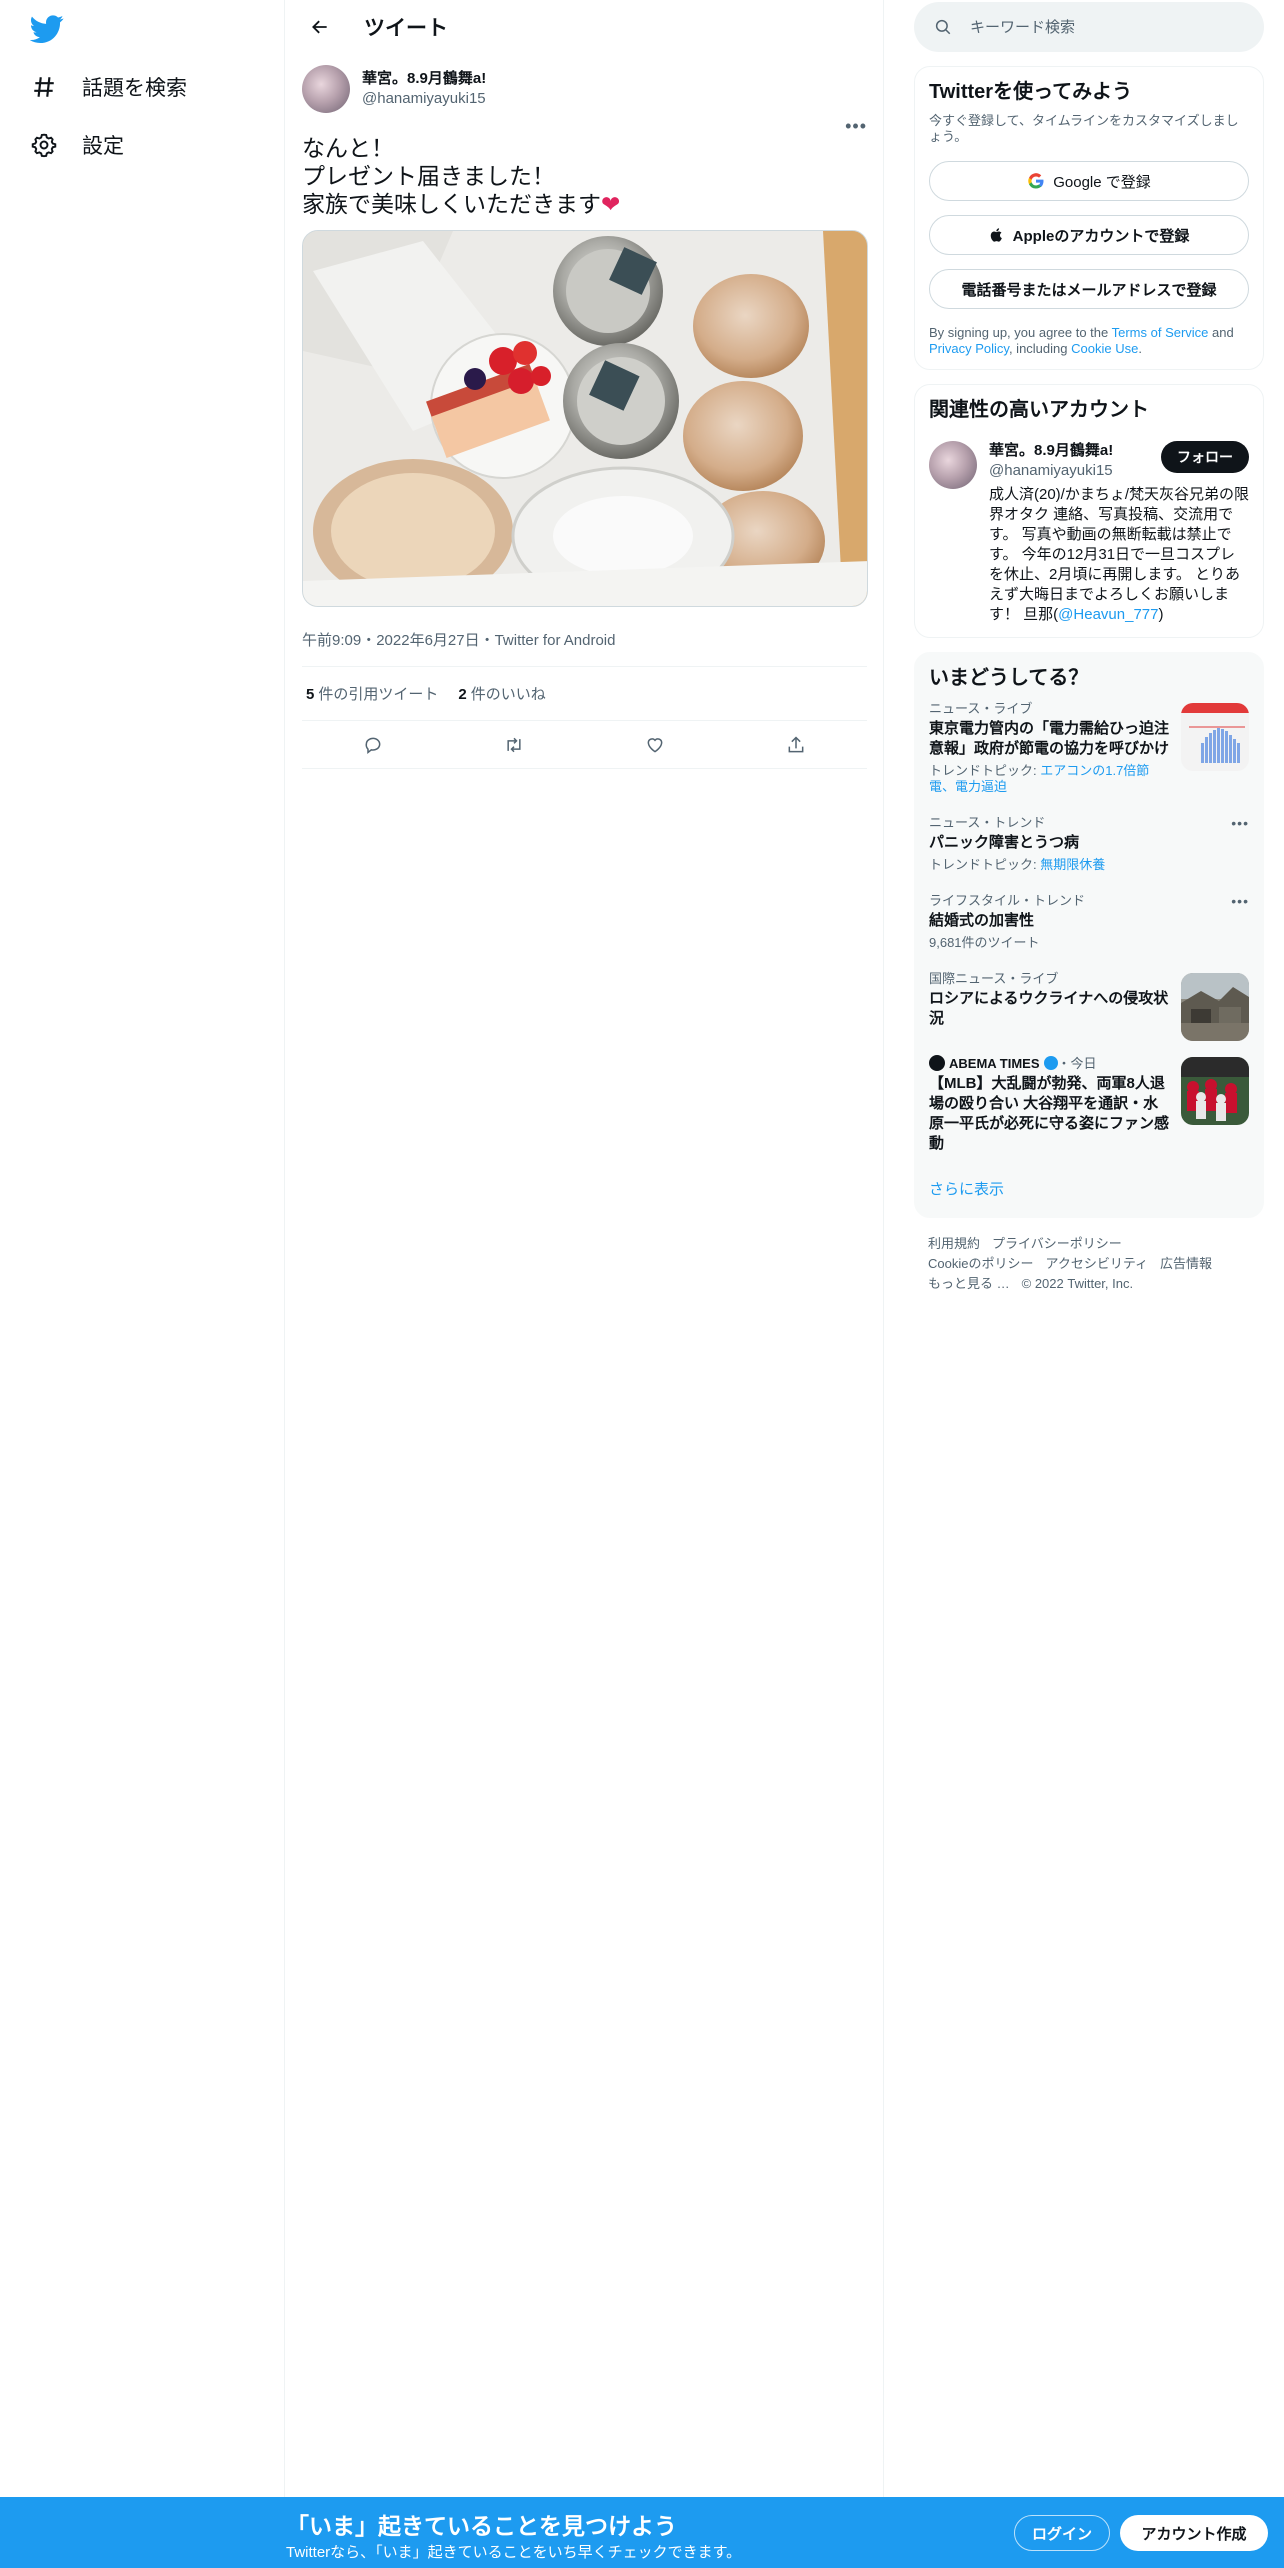 This screenshot has width=1284, height=2568. I want to click on likes-stat: 2 件のいいね, so click(501, 693).